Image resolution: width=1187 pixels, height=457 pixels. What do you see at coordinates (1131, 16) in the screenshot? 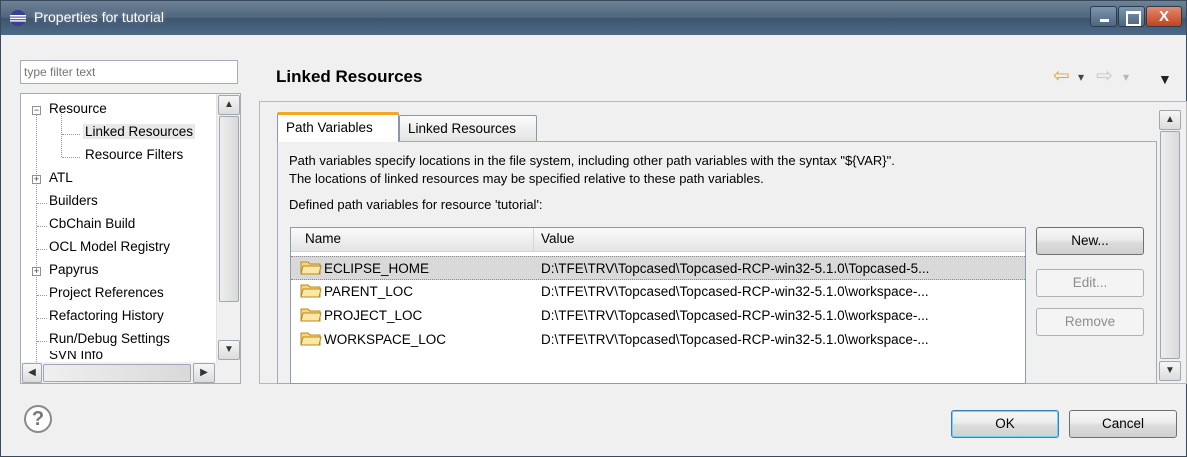
I see `maximize-button` at bounding box center [1131, 16].